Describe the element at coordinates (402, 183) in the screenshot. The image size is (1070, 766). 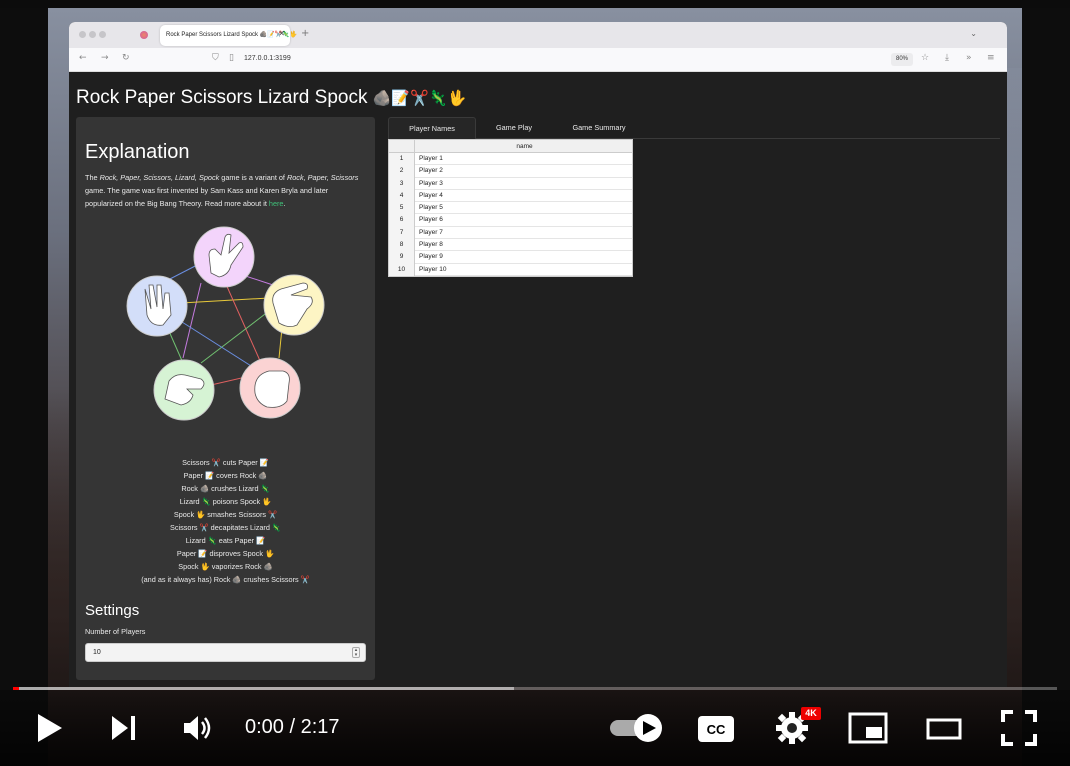
I see `row-index: 3` at that location.